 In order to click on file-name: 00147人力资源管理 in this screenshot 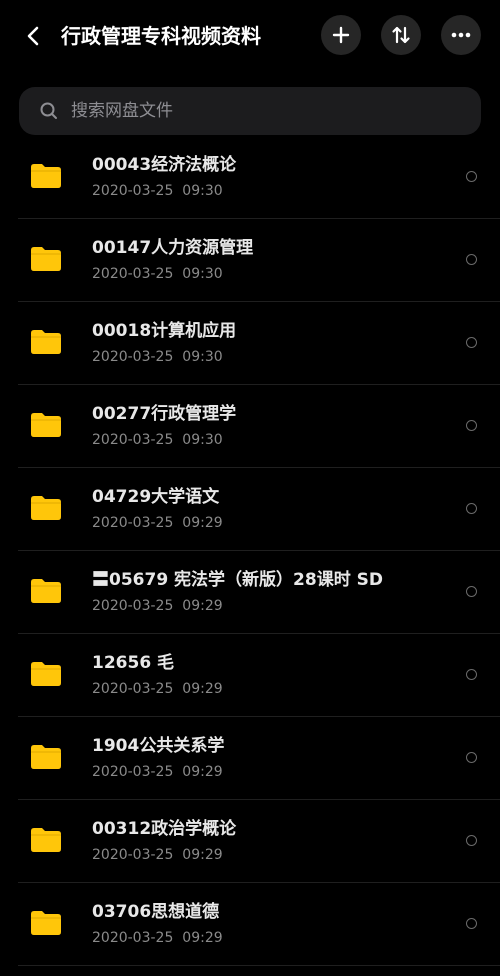, I will do `click(173, 248)`.